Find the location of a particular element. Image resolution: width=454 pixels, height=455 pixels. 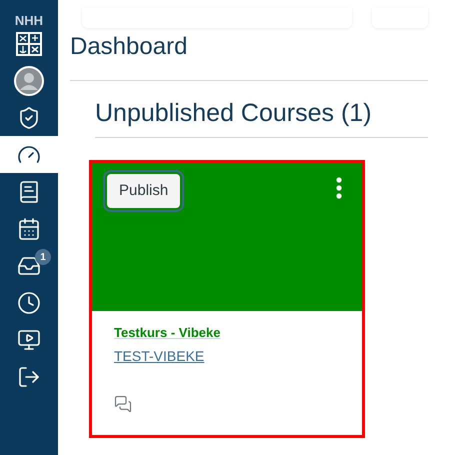

crest-logo-icon is located at coordinates (29, 44).